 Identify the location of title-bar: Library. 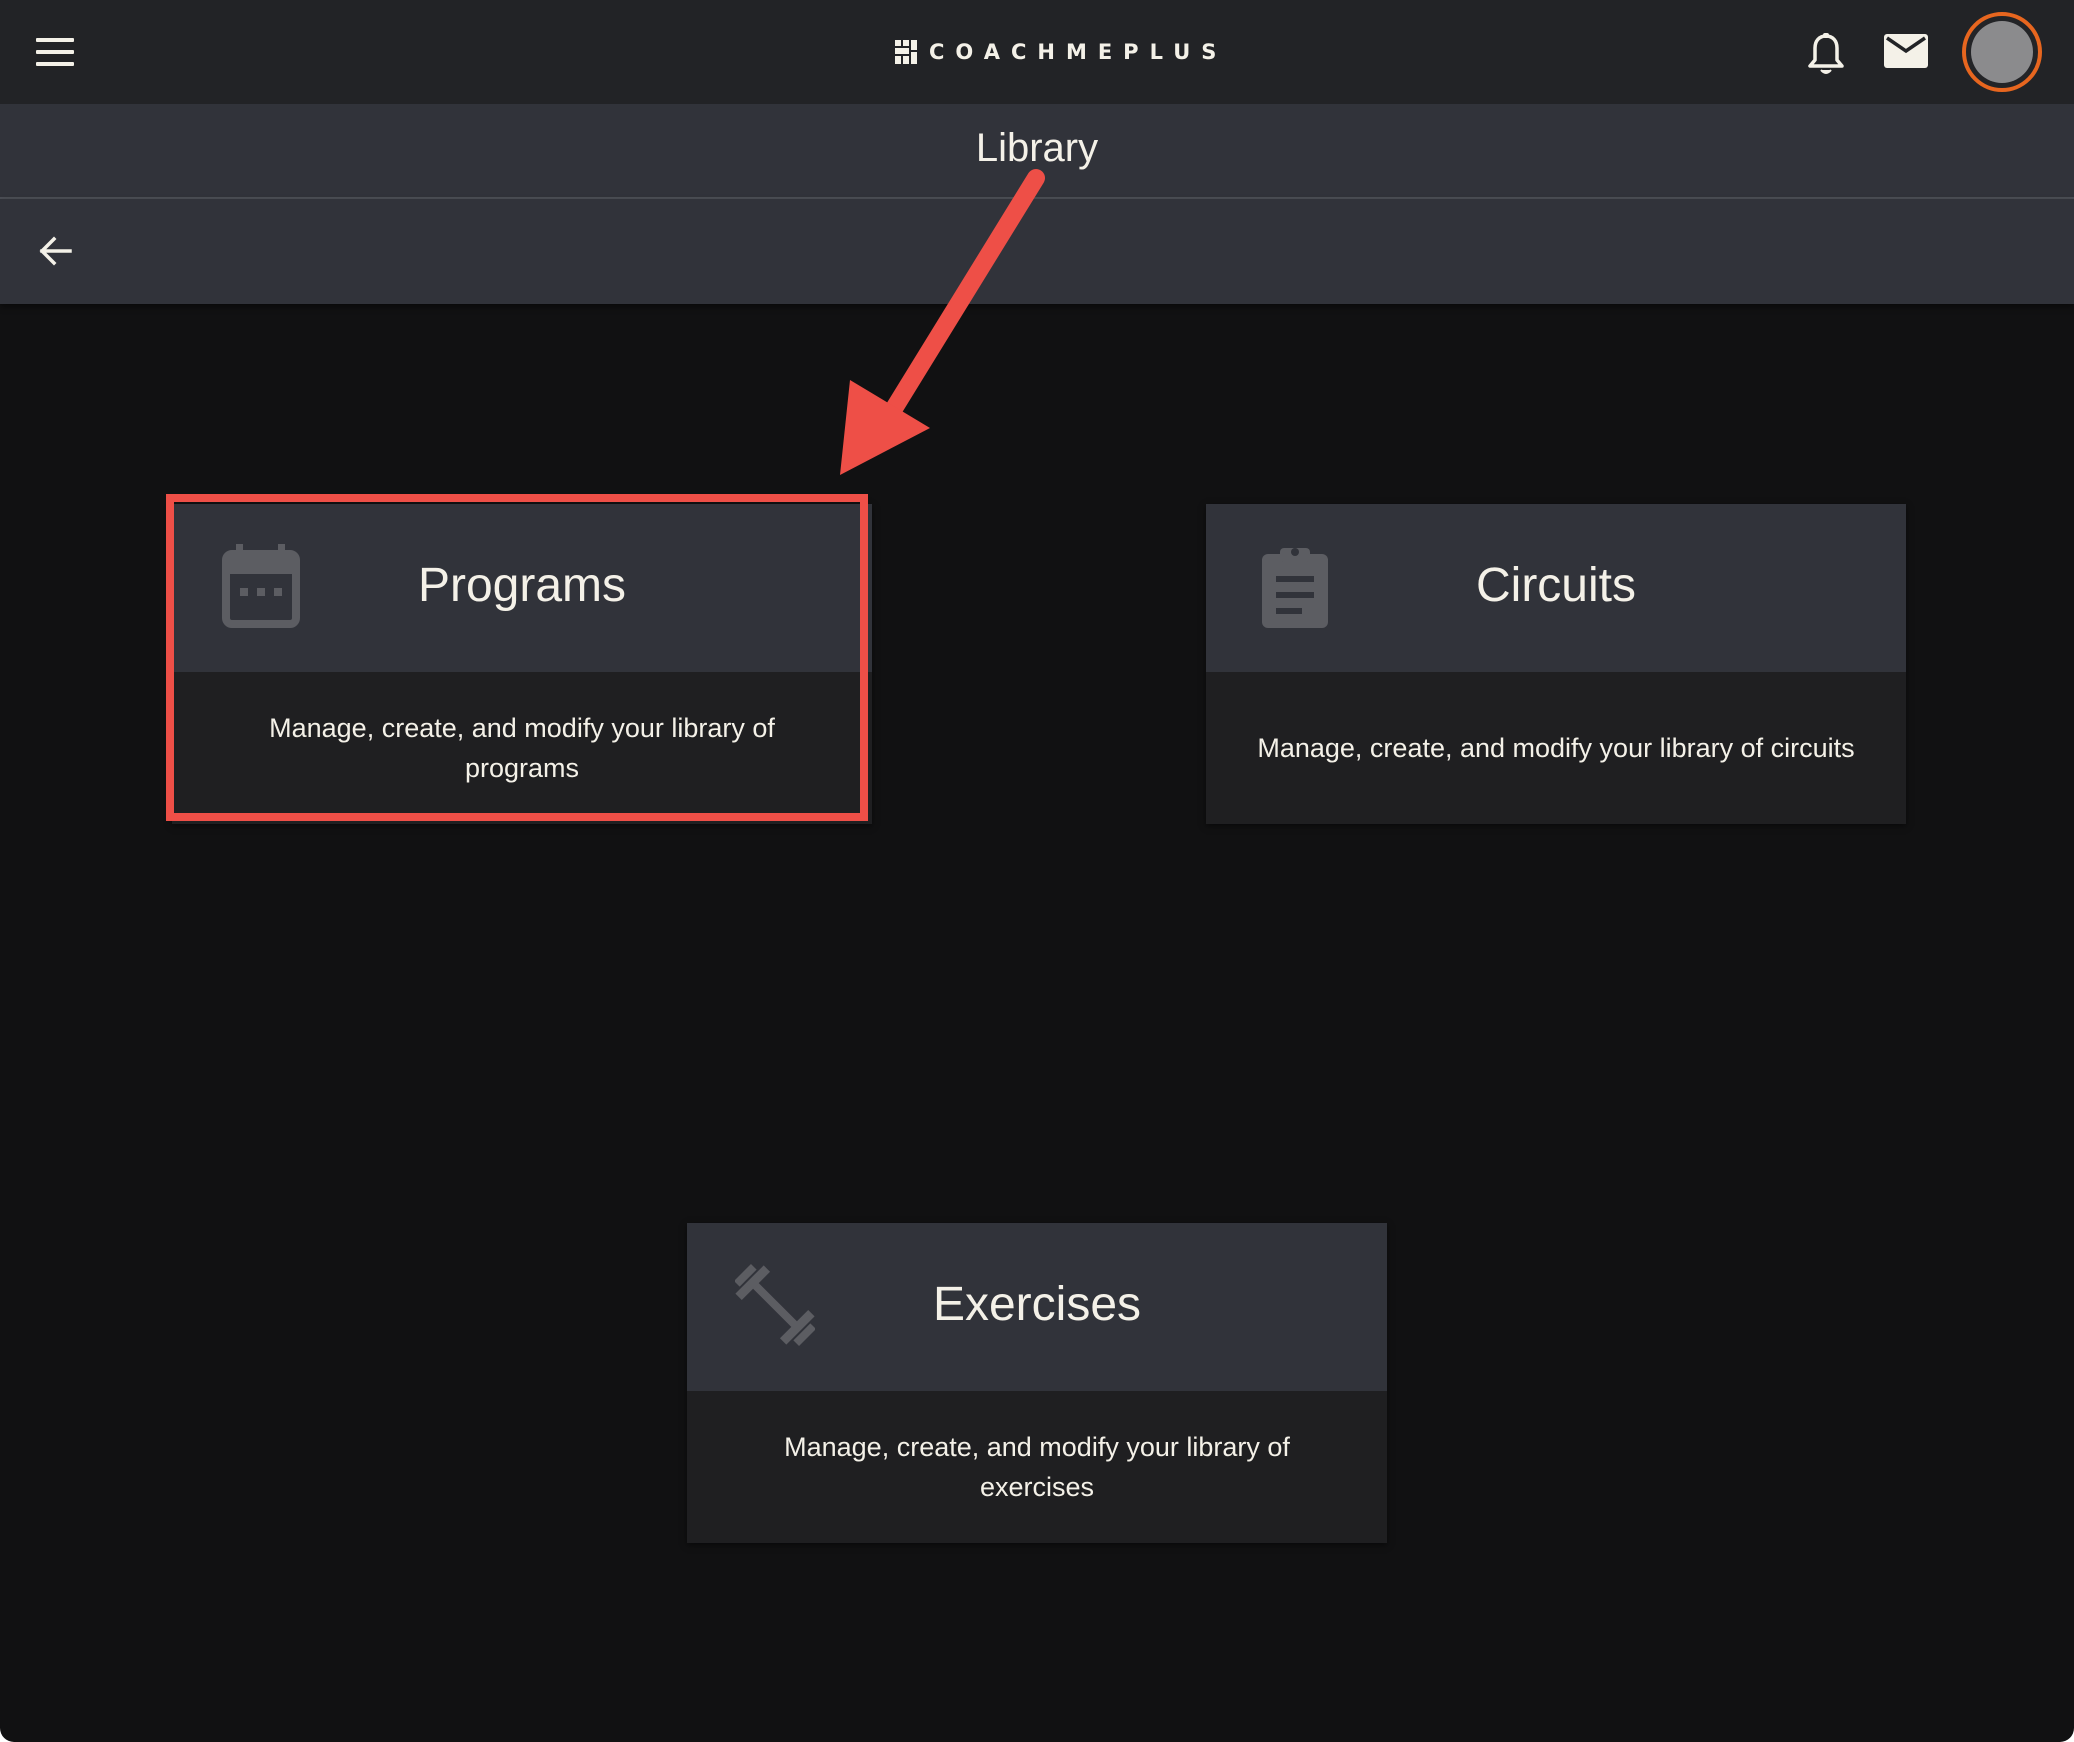
(1037, 151).